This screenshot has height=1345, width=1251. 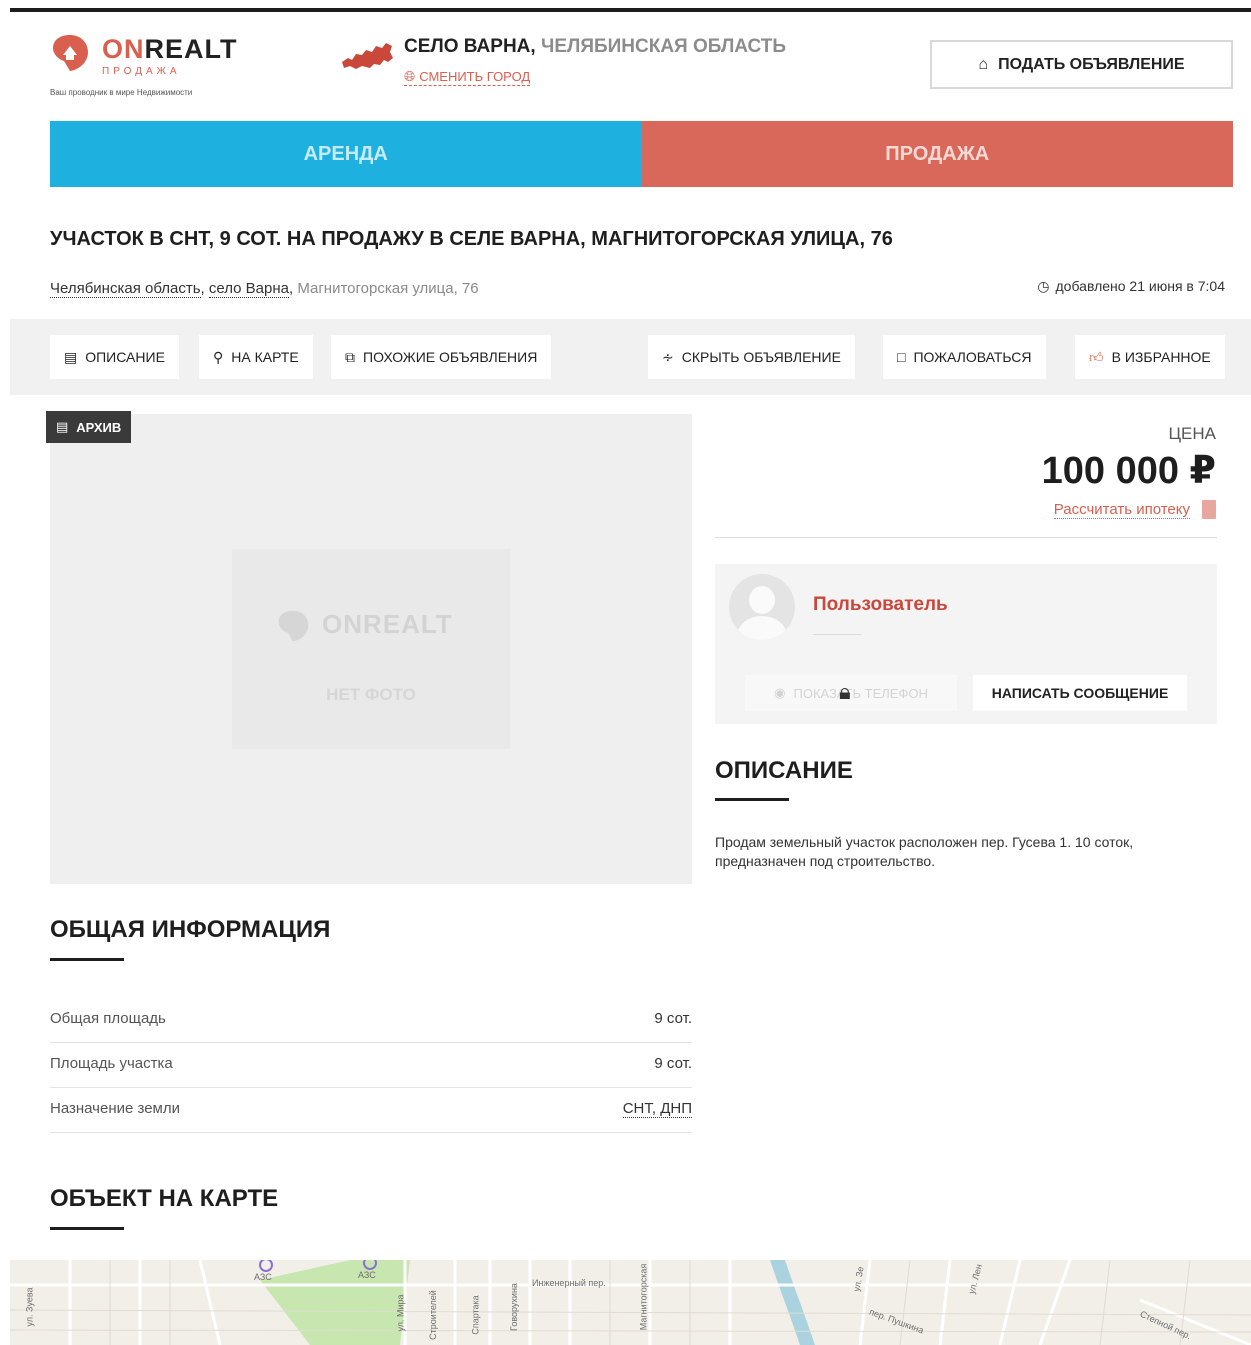 I want to click on info-label: Общая площадь, so click(x=108, y=1018).